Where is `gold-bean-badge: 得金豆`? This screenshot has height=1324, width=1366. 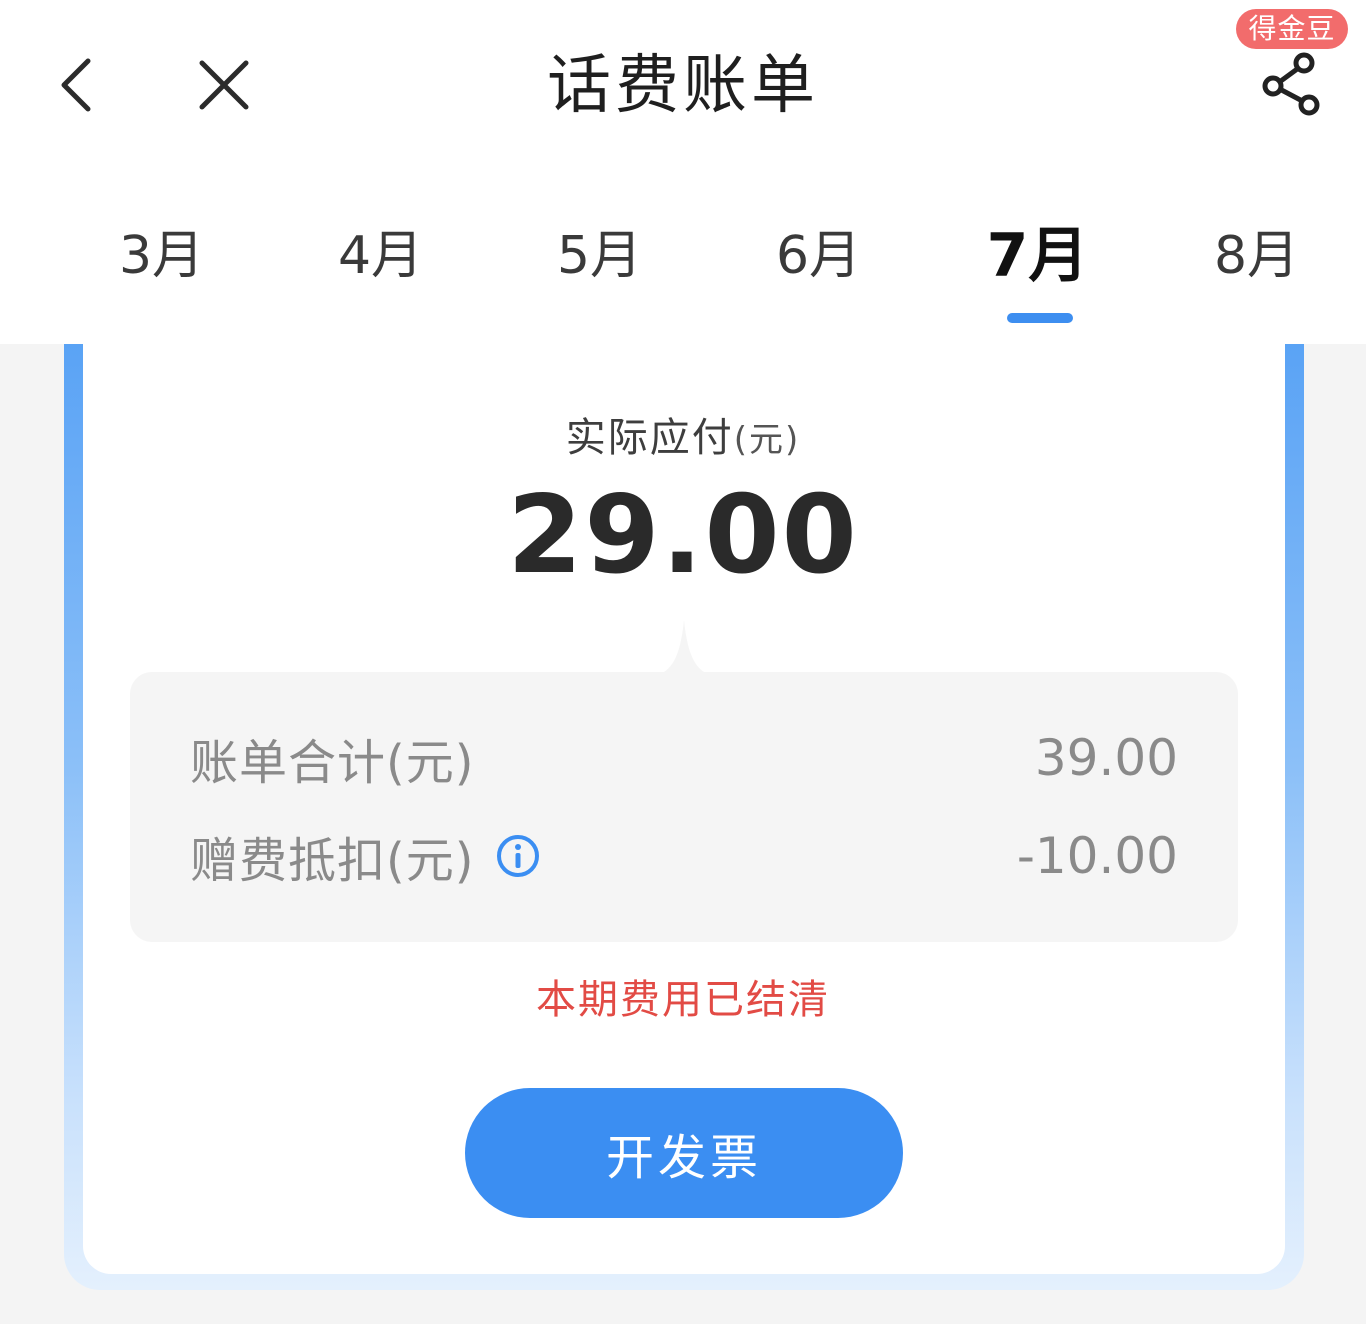 gold-bean-badge: 得金豆 is located at coordinates (1292, 29).